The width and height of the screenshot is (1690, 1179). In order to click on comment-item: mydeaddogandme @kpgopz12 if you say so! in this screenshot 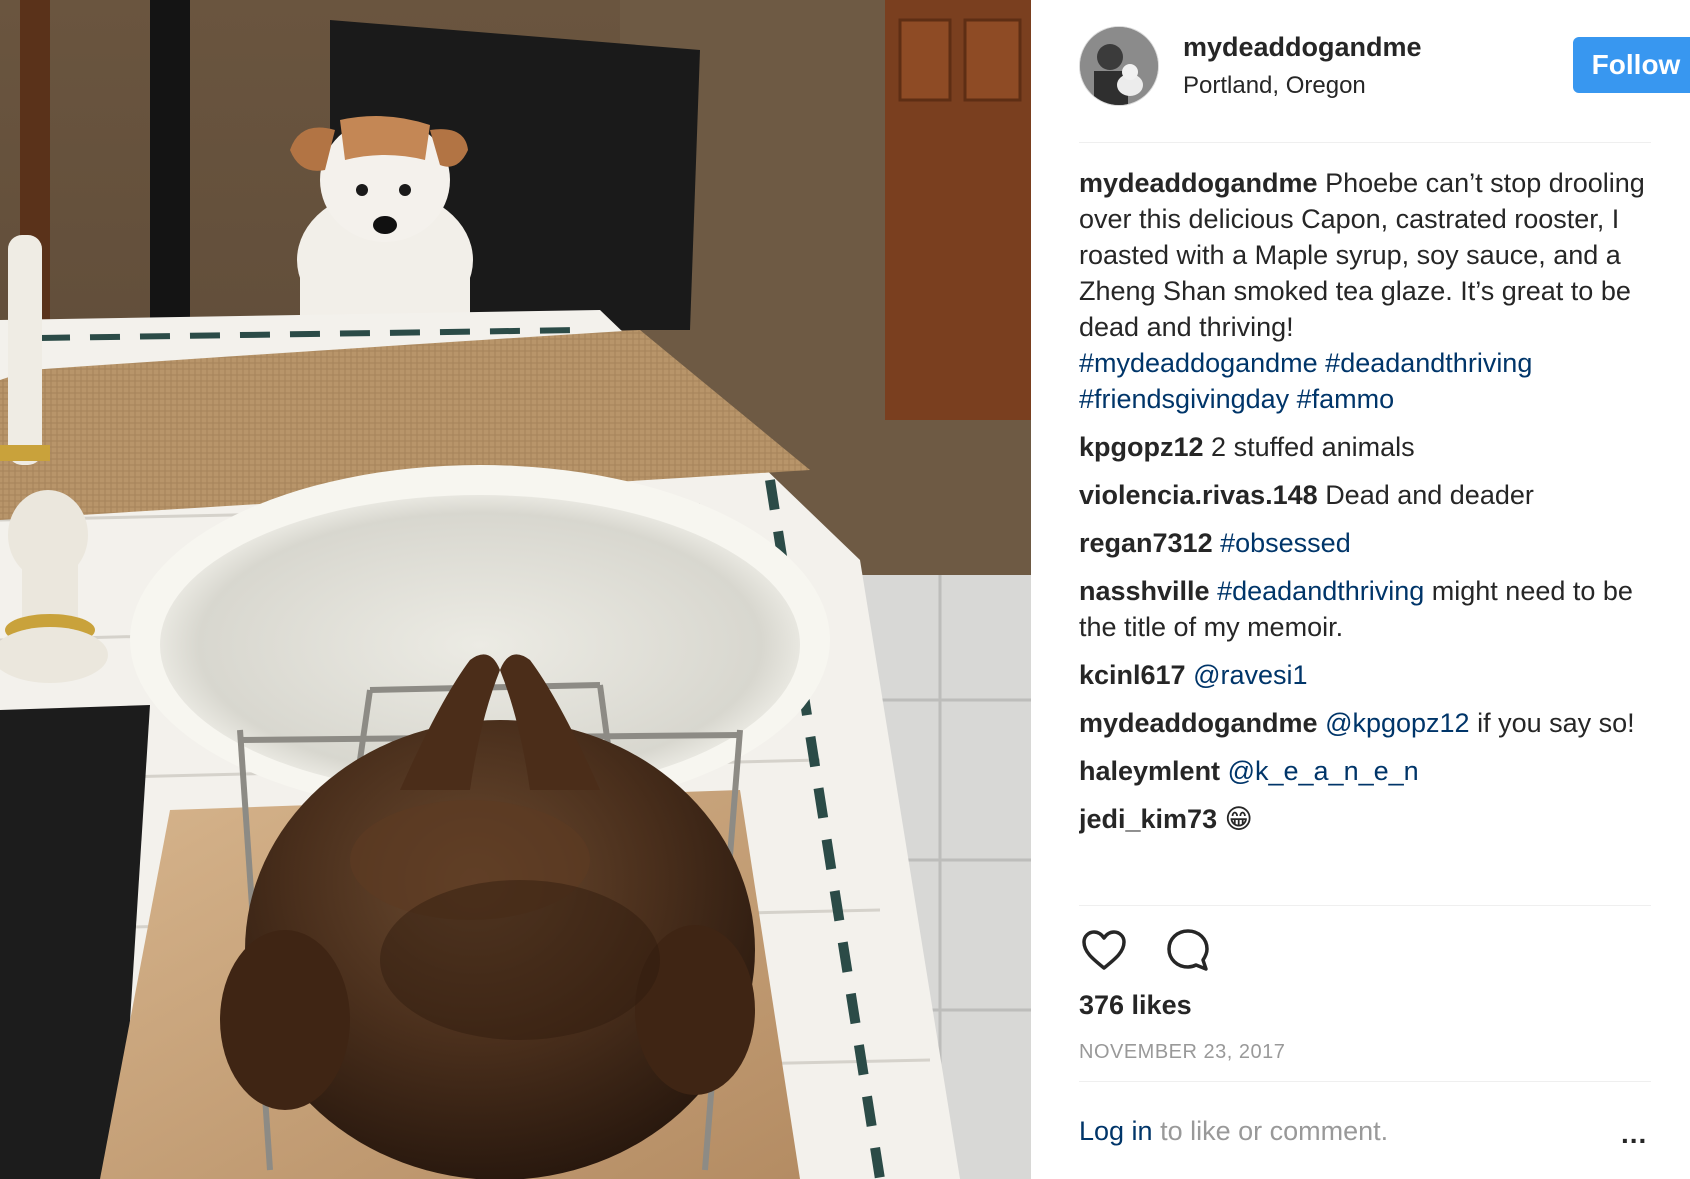, I will do `click(1369, 723)`.